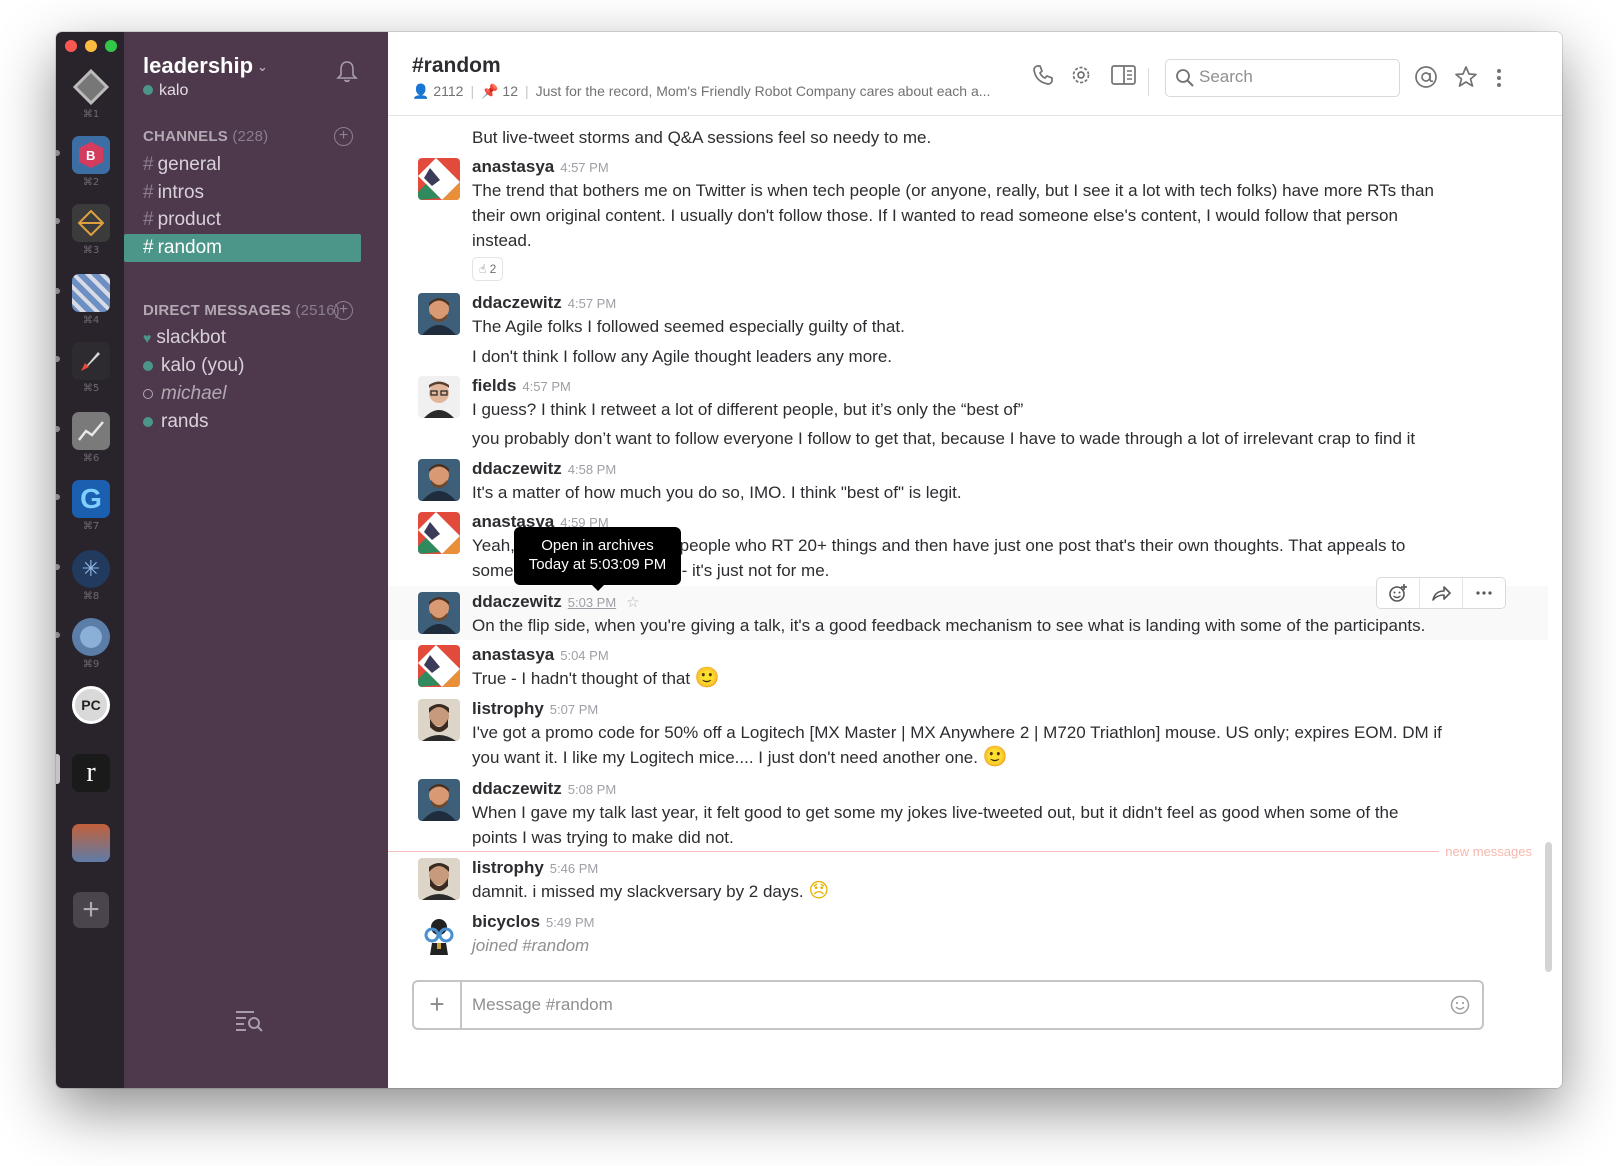  Describe the element at coordinates (91, 361) in the screenshot. I see `rocket-icon` at that location.